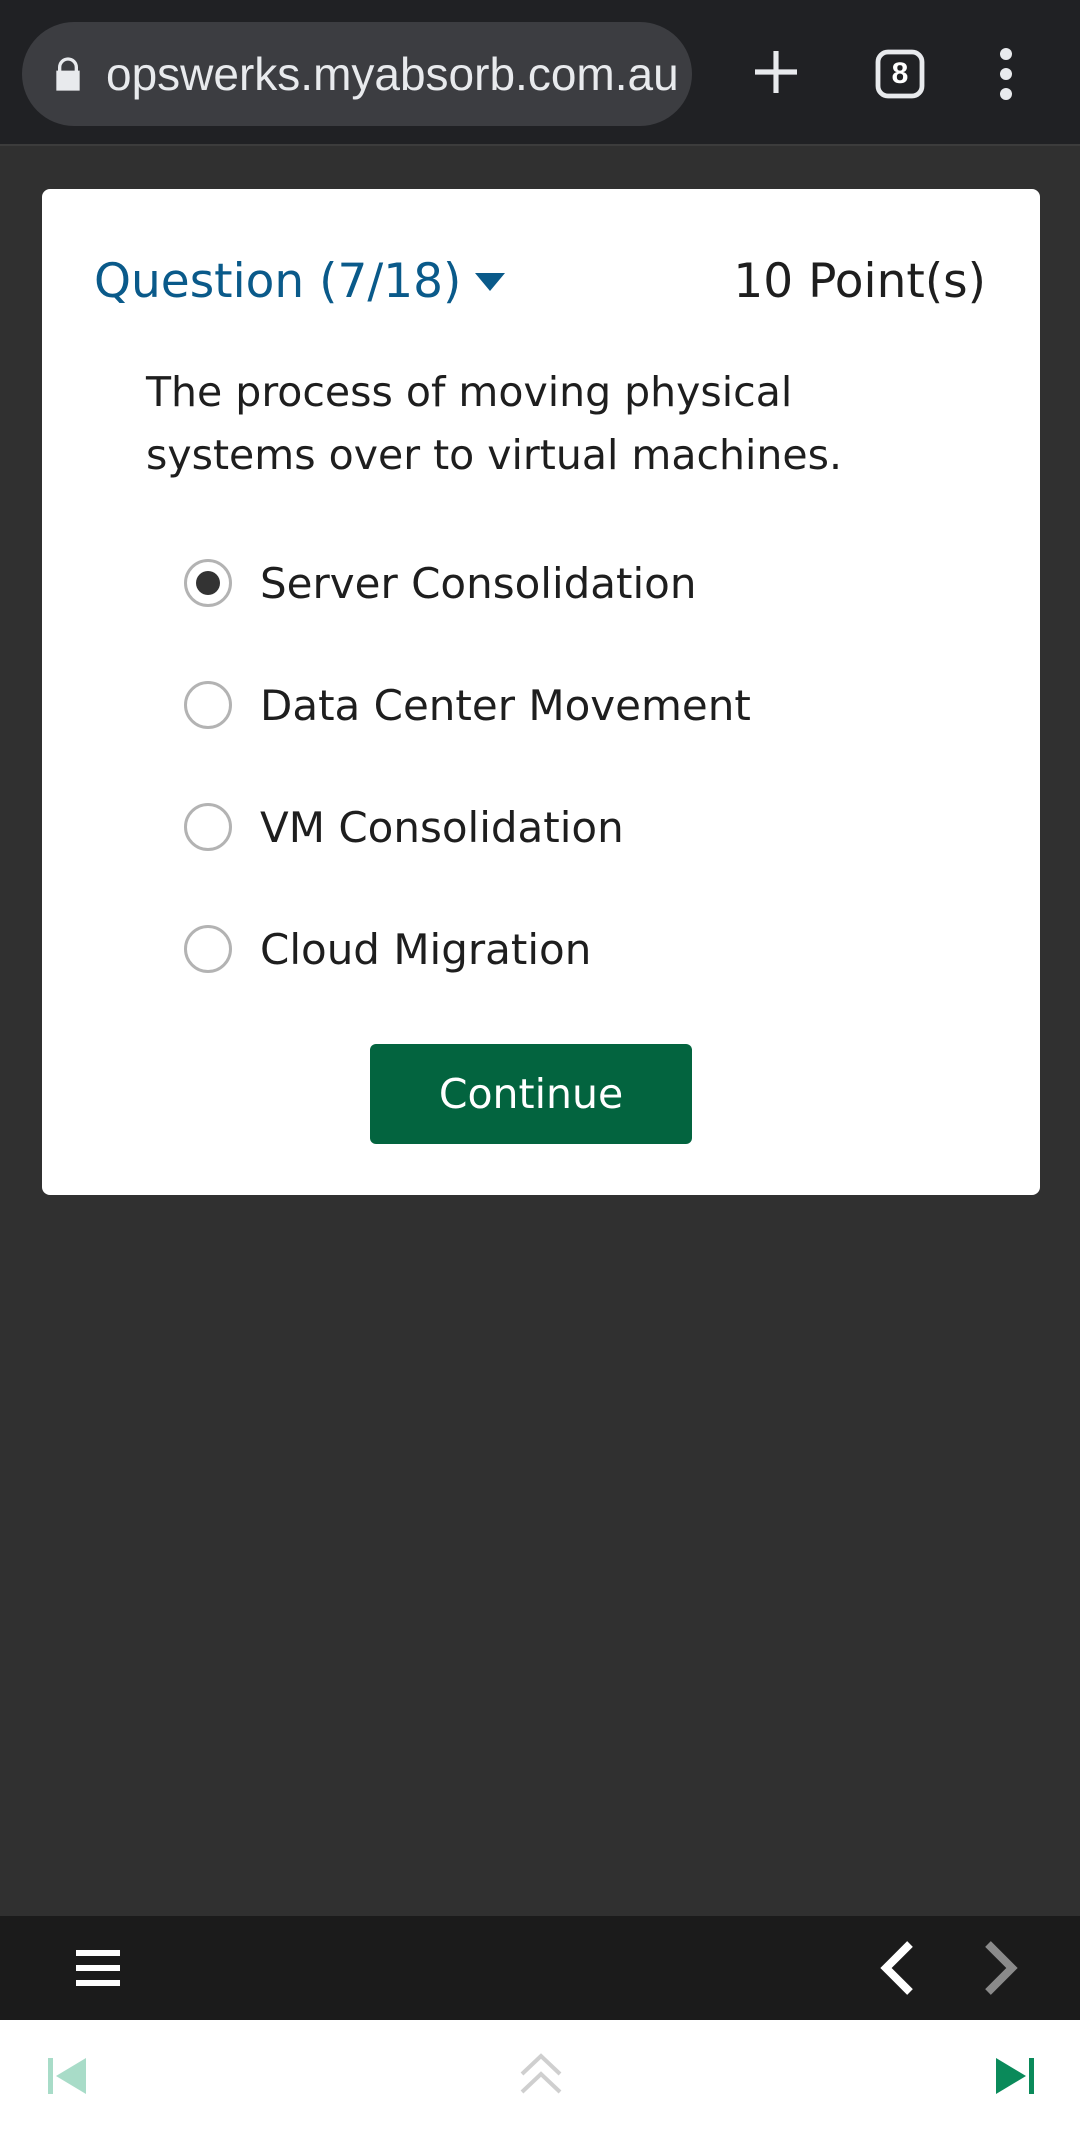  What do you see at coordinates (98, 1968) in the screenshot?
I see `hamburger-icon` at bounding box center [98, 1968].